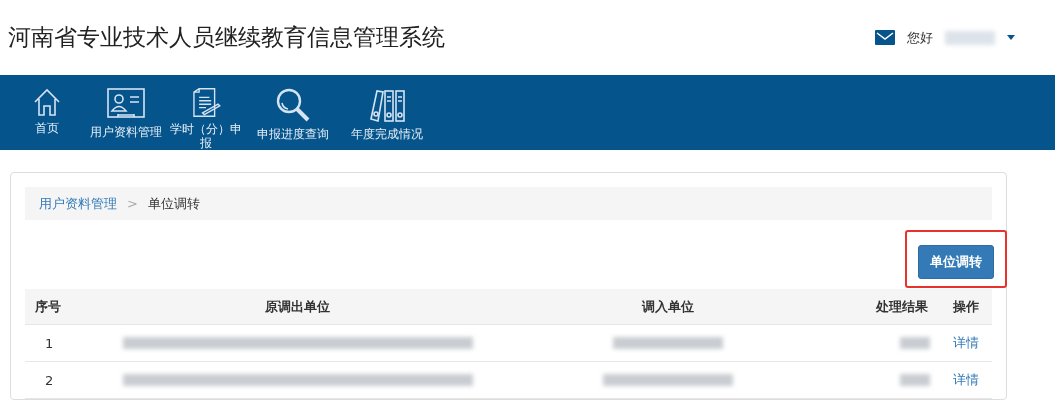 The height and width of the screenshot is (403, 1055). I want to click on column-header: 调入单位, so click(667, 307).